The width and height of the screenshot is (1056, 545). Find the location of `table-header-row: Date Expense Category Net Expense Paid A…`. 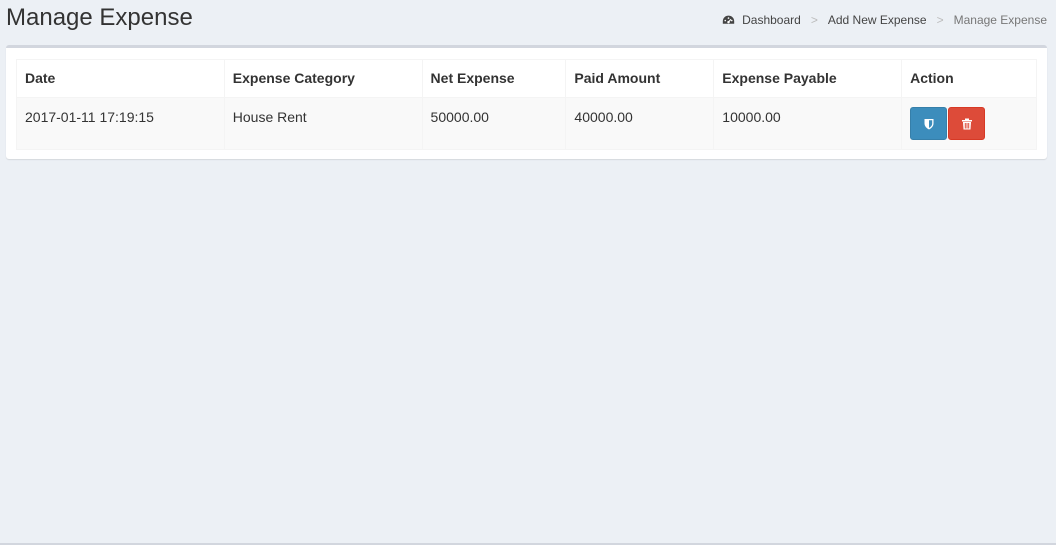

table-header-row: Date Expense Category Net Expense Paid A… is located at coordinates (526, 78).